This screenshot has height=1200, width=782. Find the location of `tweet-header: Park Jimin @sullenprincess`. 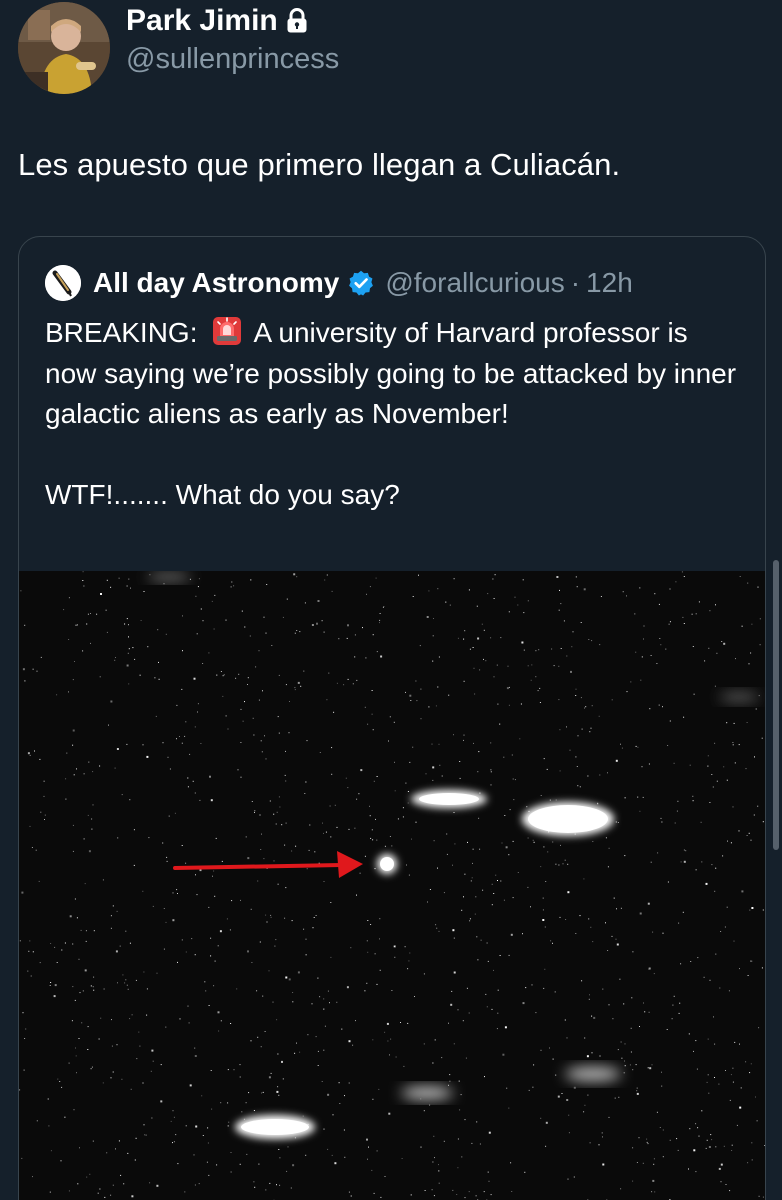

tweet-header: Park Jimin @sullenprincess is located at coordinates (178, 48).